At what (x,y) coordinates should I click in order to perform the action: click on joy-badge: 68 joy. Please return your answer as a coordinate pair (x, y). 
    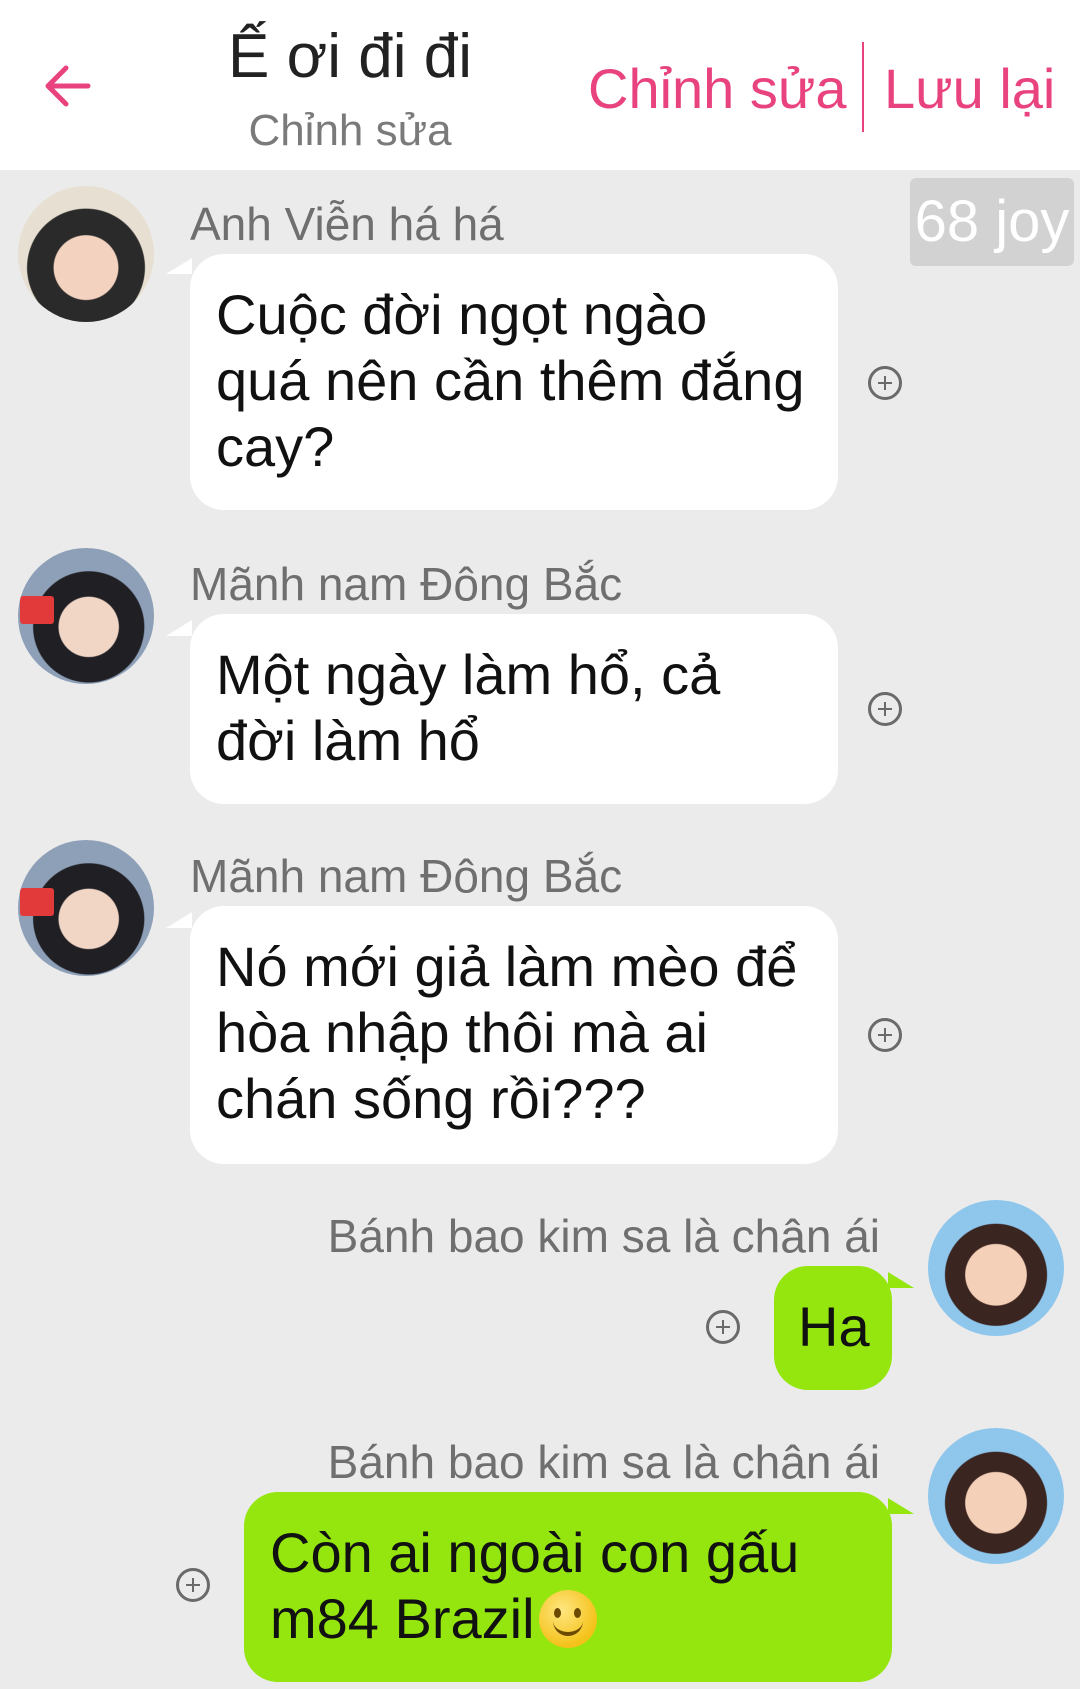
    Looking at the image, I should click on (992, 222).